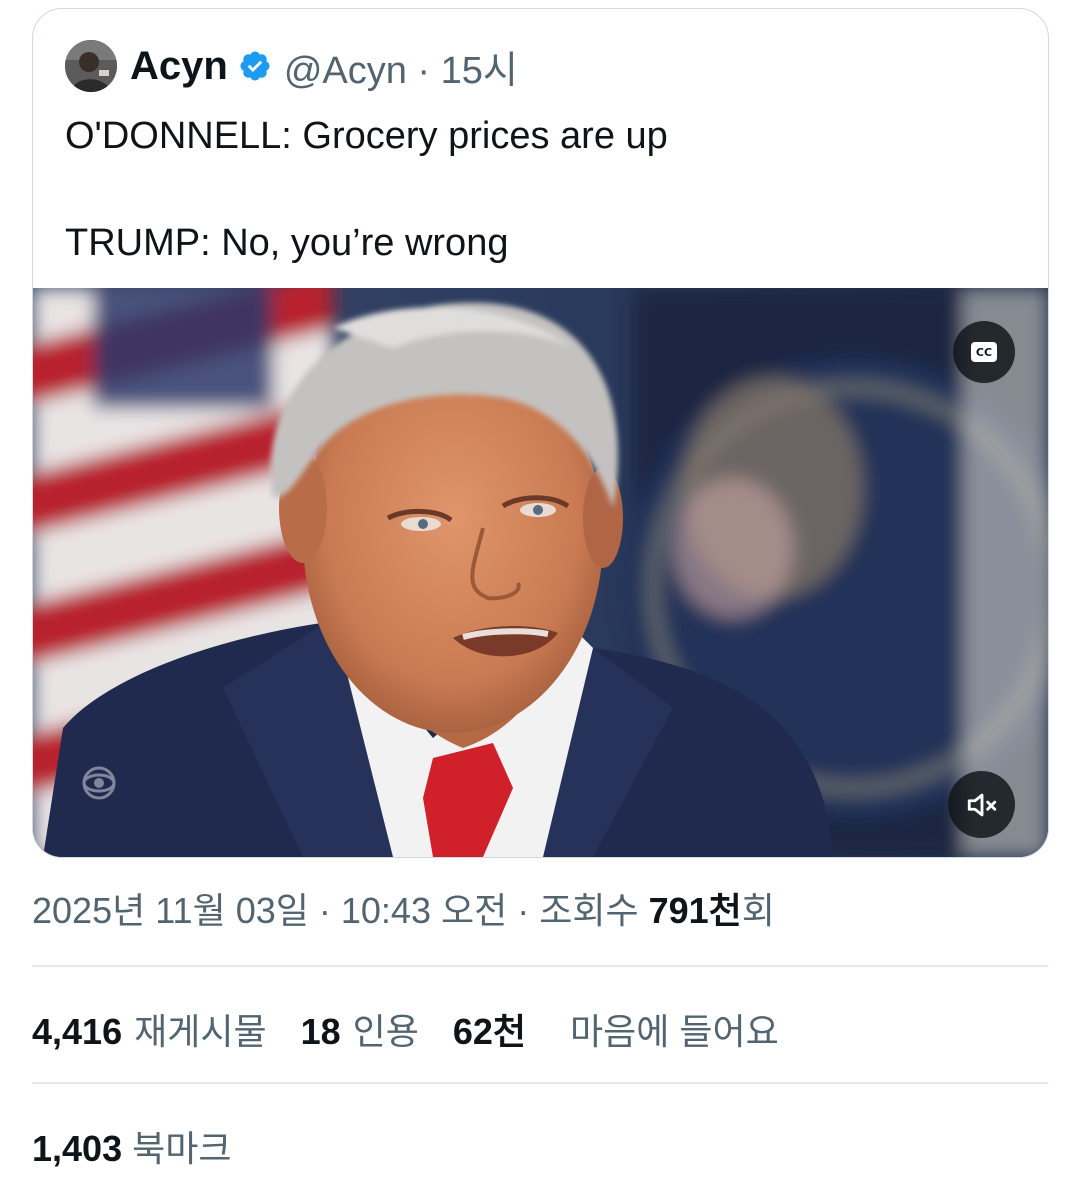 The height and width of the screenshot is (1186, 1080). Describe the element at coordinates (479, 70) in the screenshot. I see `relative-time: 15시` at that location.